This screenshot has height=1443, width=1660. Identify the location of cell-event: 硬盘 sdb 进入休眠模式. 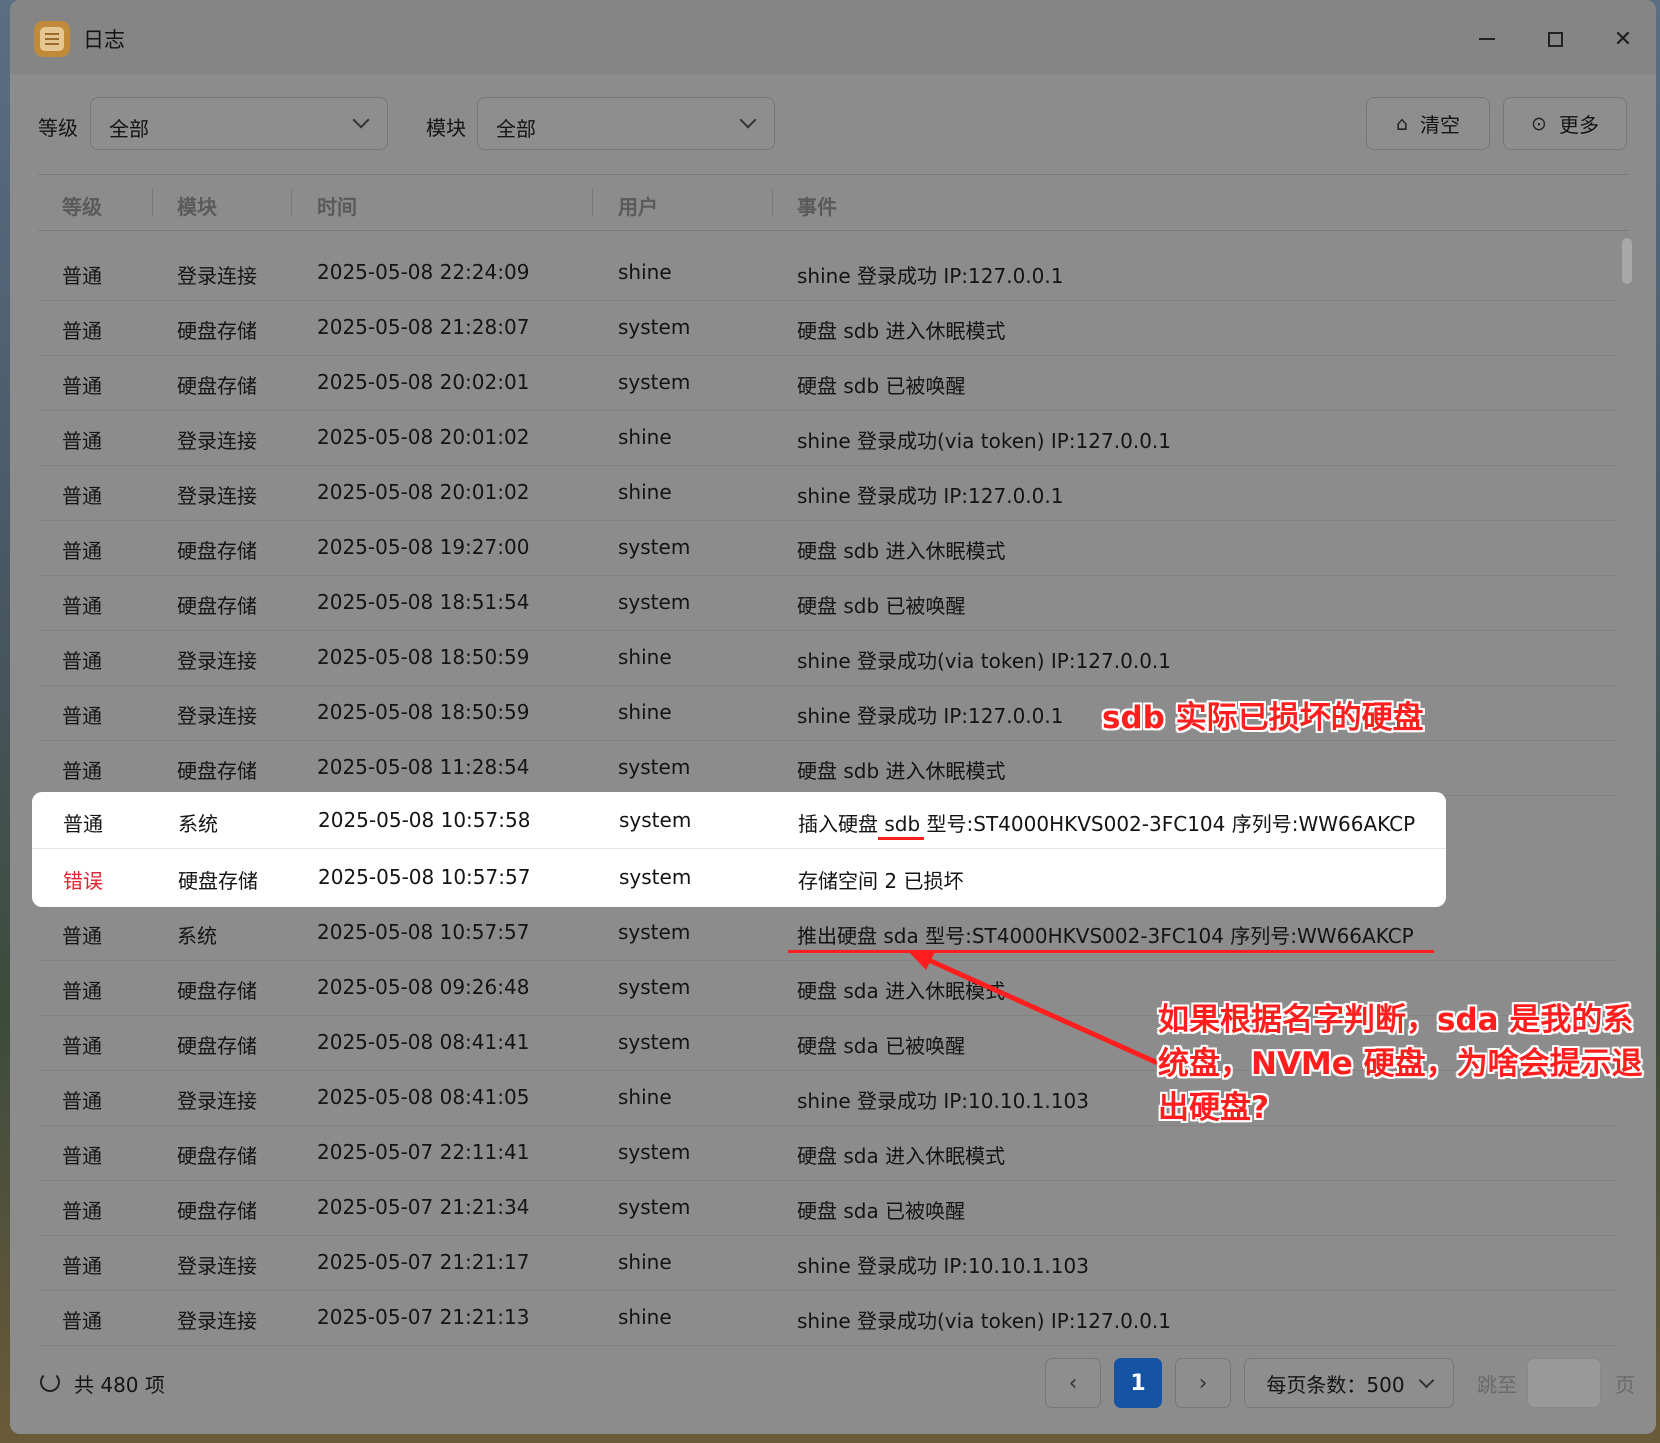
(901, 551).